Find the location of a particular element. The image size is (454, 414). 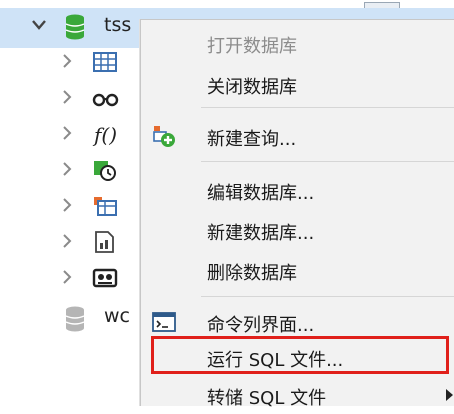

report-icon is located at coordinates (104, 242).